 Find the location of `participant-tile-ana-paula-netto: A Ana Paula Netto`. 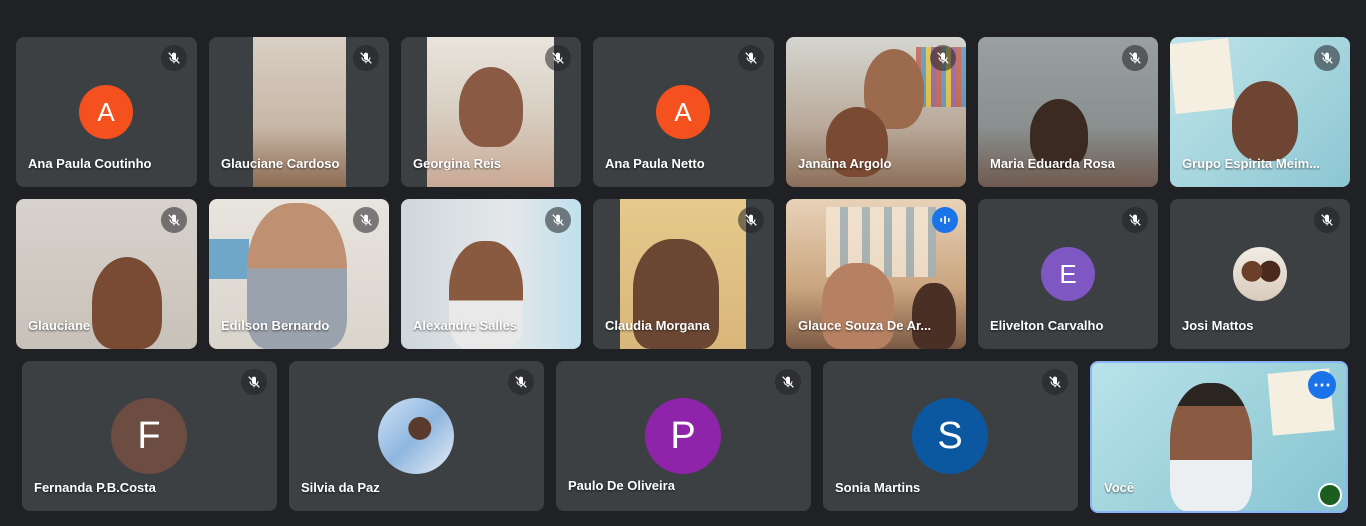

participant-tile-ana-paula-netto: A Ana Paula Netto is located at coordinates (683, 112).